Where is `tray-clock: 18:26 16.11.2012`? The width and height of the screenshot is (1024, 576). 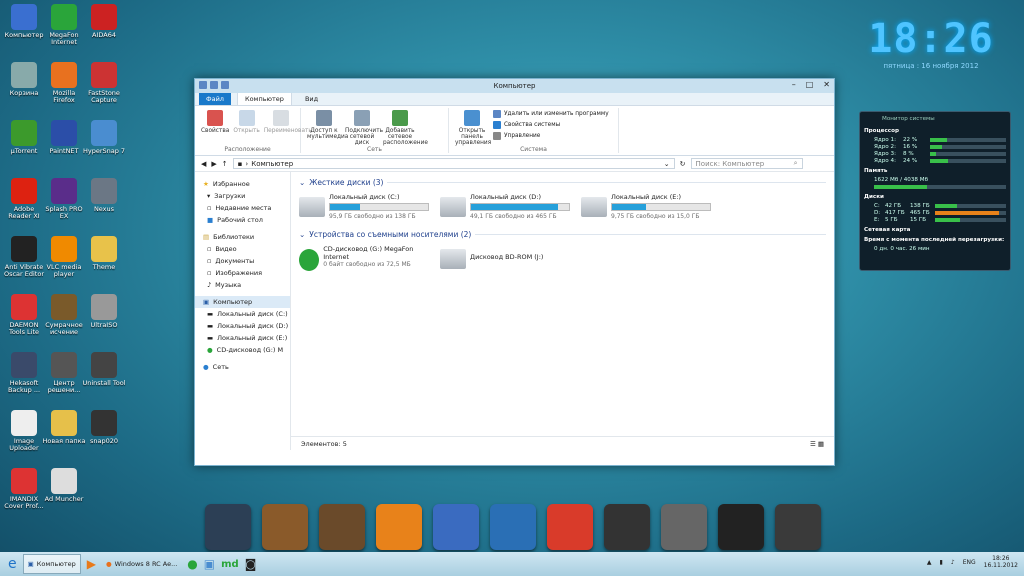 tray-clock: 18:26 16.11.2012 is located at coordinates (1001, 562).